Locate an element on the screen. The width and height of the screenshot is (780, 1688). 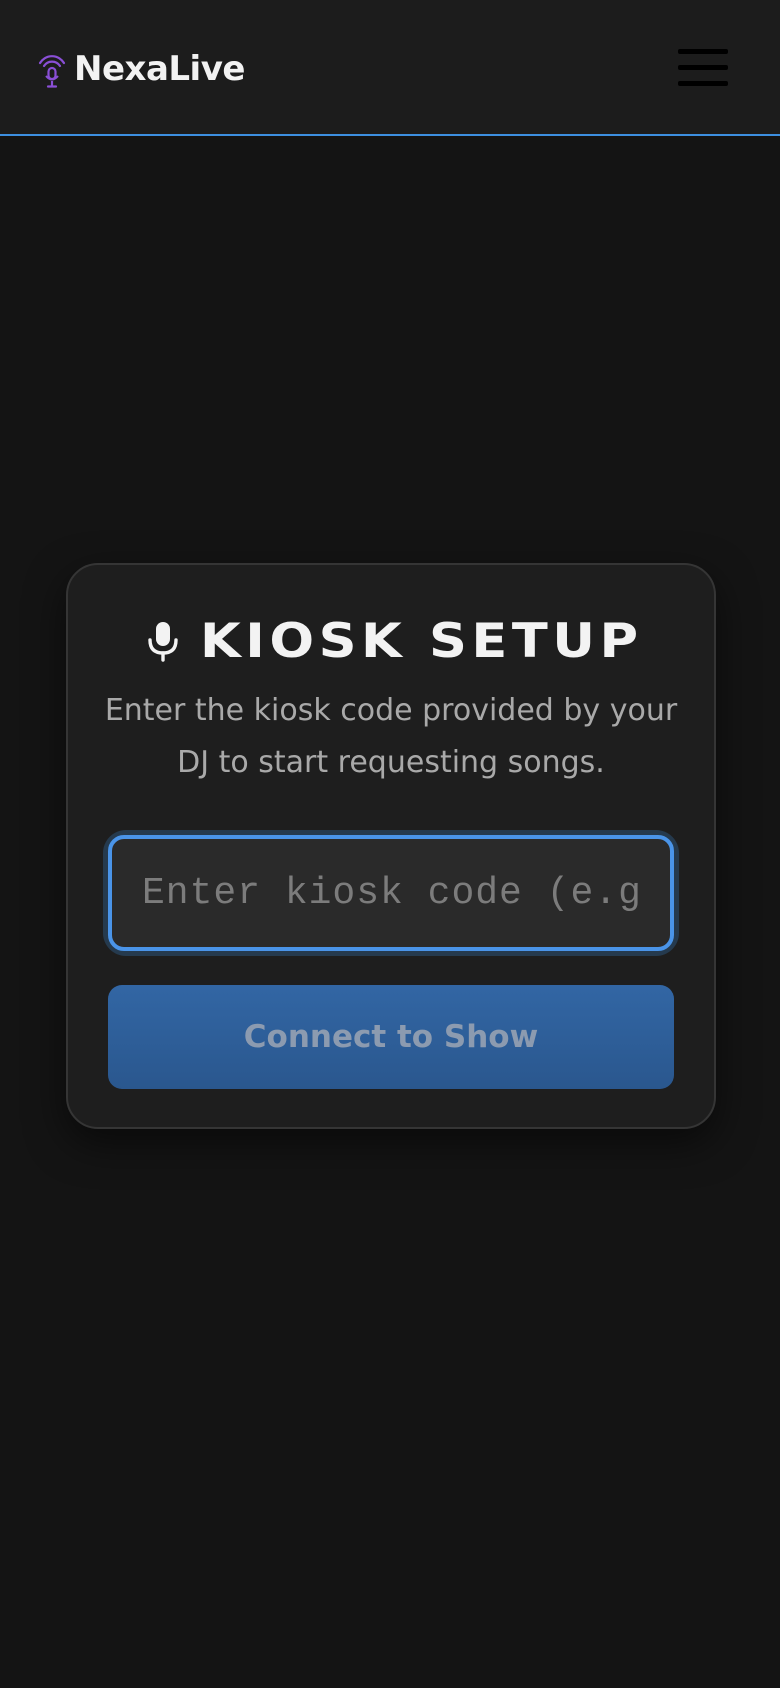
kiosk-code-input is located at coordinates (391, 893).